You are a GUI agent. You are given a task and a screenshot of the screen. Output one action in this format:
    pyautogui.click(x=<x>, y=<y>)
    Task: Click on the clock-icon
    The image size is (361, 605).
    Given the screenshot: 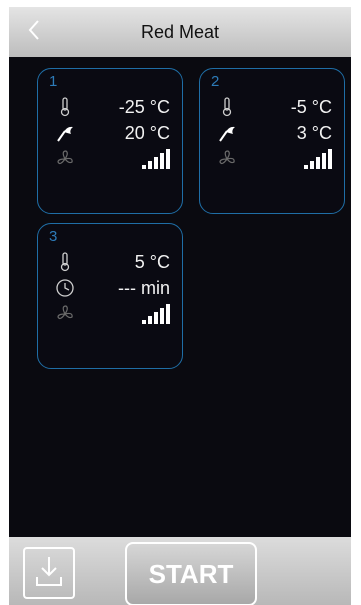 What is the action you would take?
    pyautogui.click(x=65, y=288)
    